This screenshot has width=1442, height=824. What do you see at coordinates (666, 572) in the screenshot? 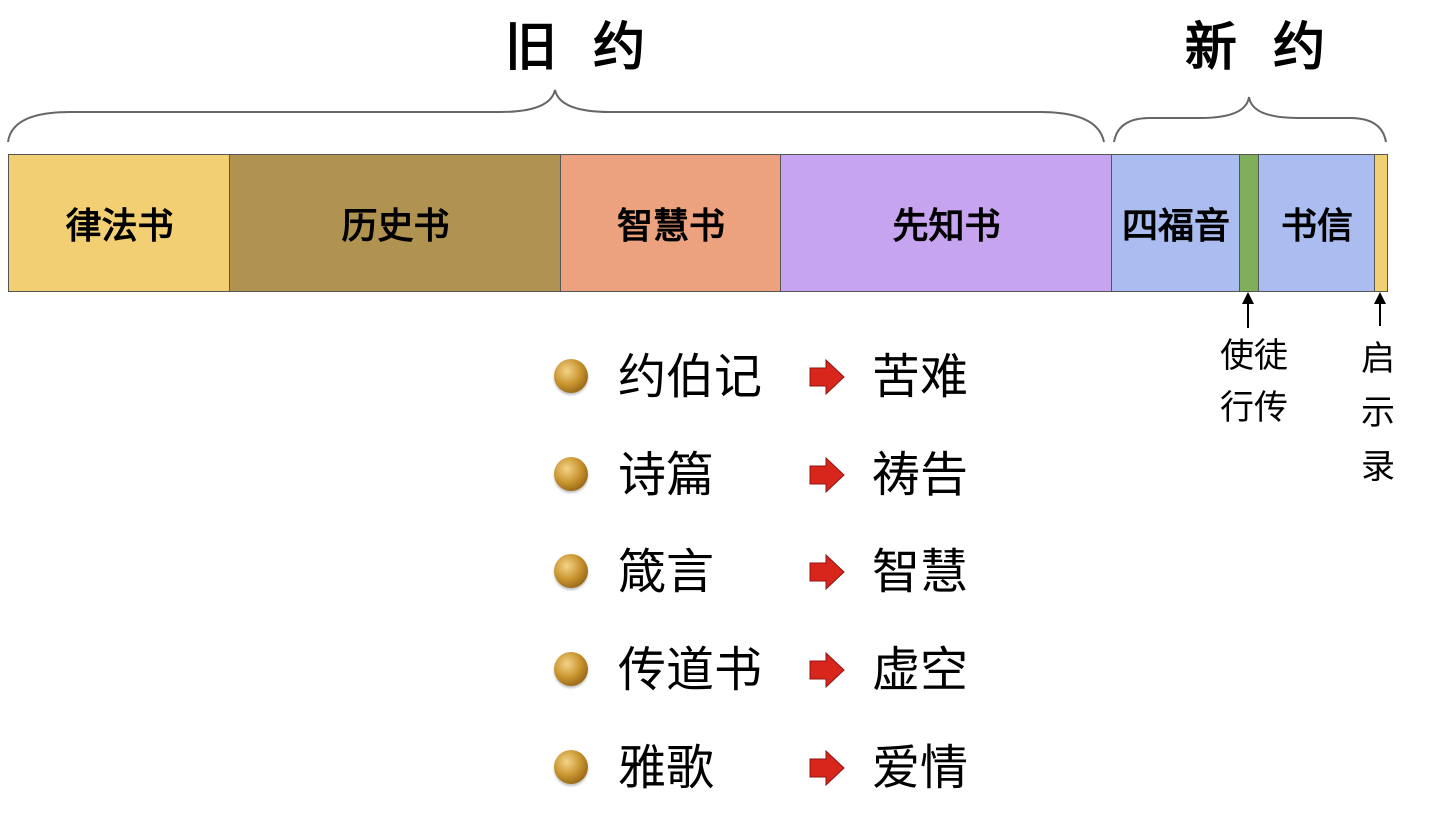
I see `book-name: 箴言` at bounding box center [666, 572].